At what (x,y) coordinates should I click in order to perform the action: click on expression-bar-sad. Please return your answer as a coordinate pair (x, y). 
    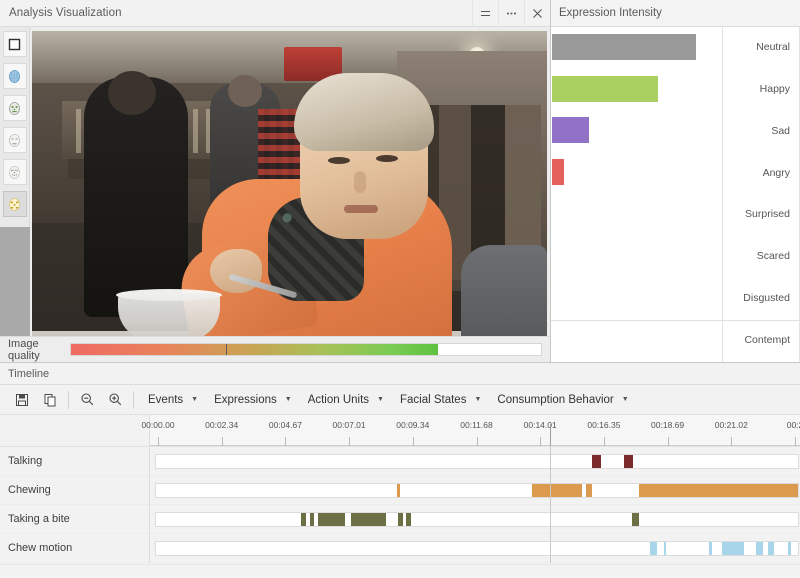
    Looking at the image, I should click on (570, 130).